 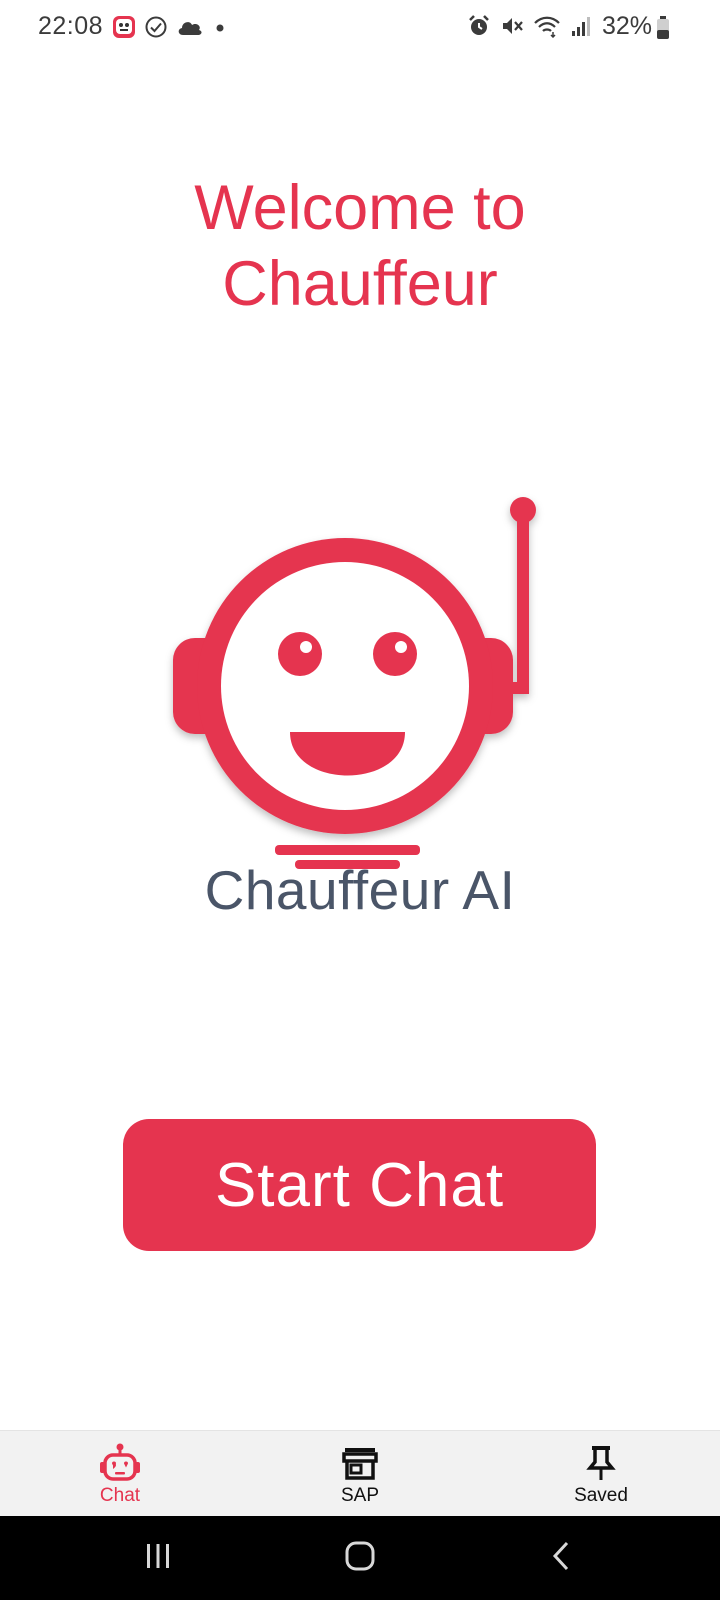 What do you see at coordinates (360, 1495) in the screenshot?
I see `nav-label-sap: SAP` at bounding box center [360, 1495].